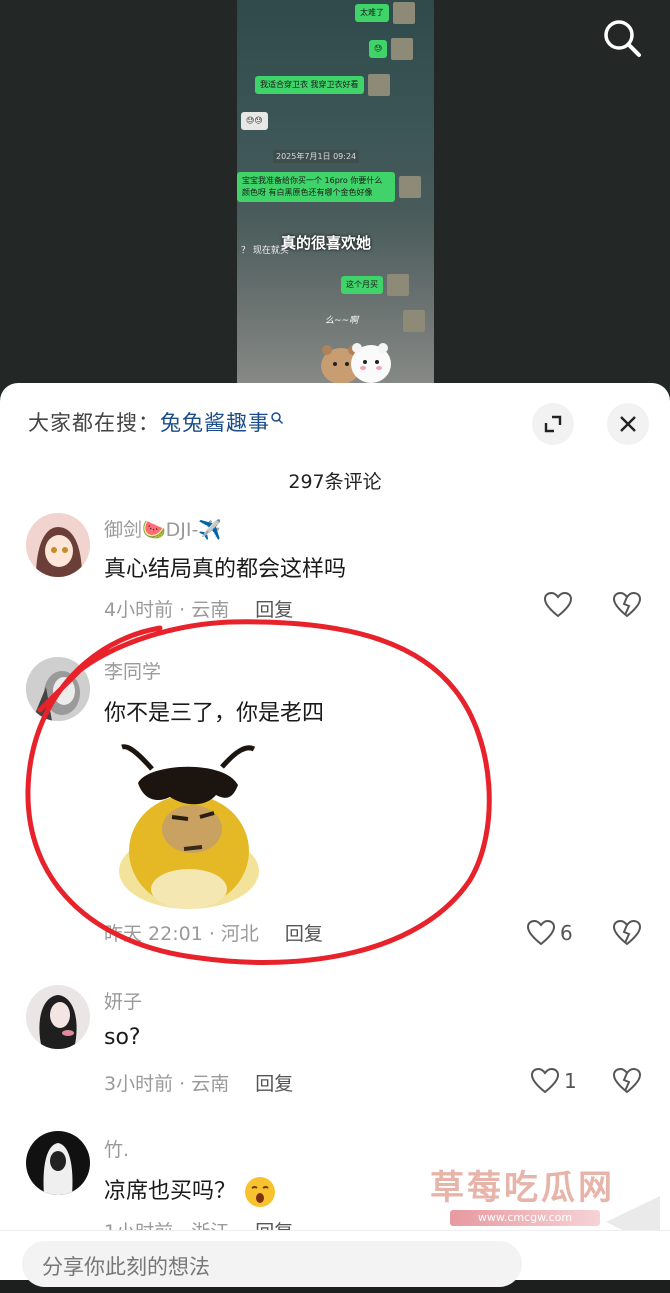 The width and height of the screenshot is (670, 1293). I want to click on comment-input, so click(272, 1267).